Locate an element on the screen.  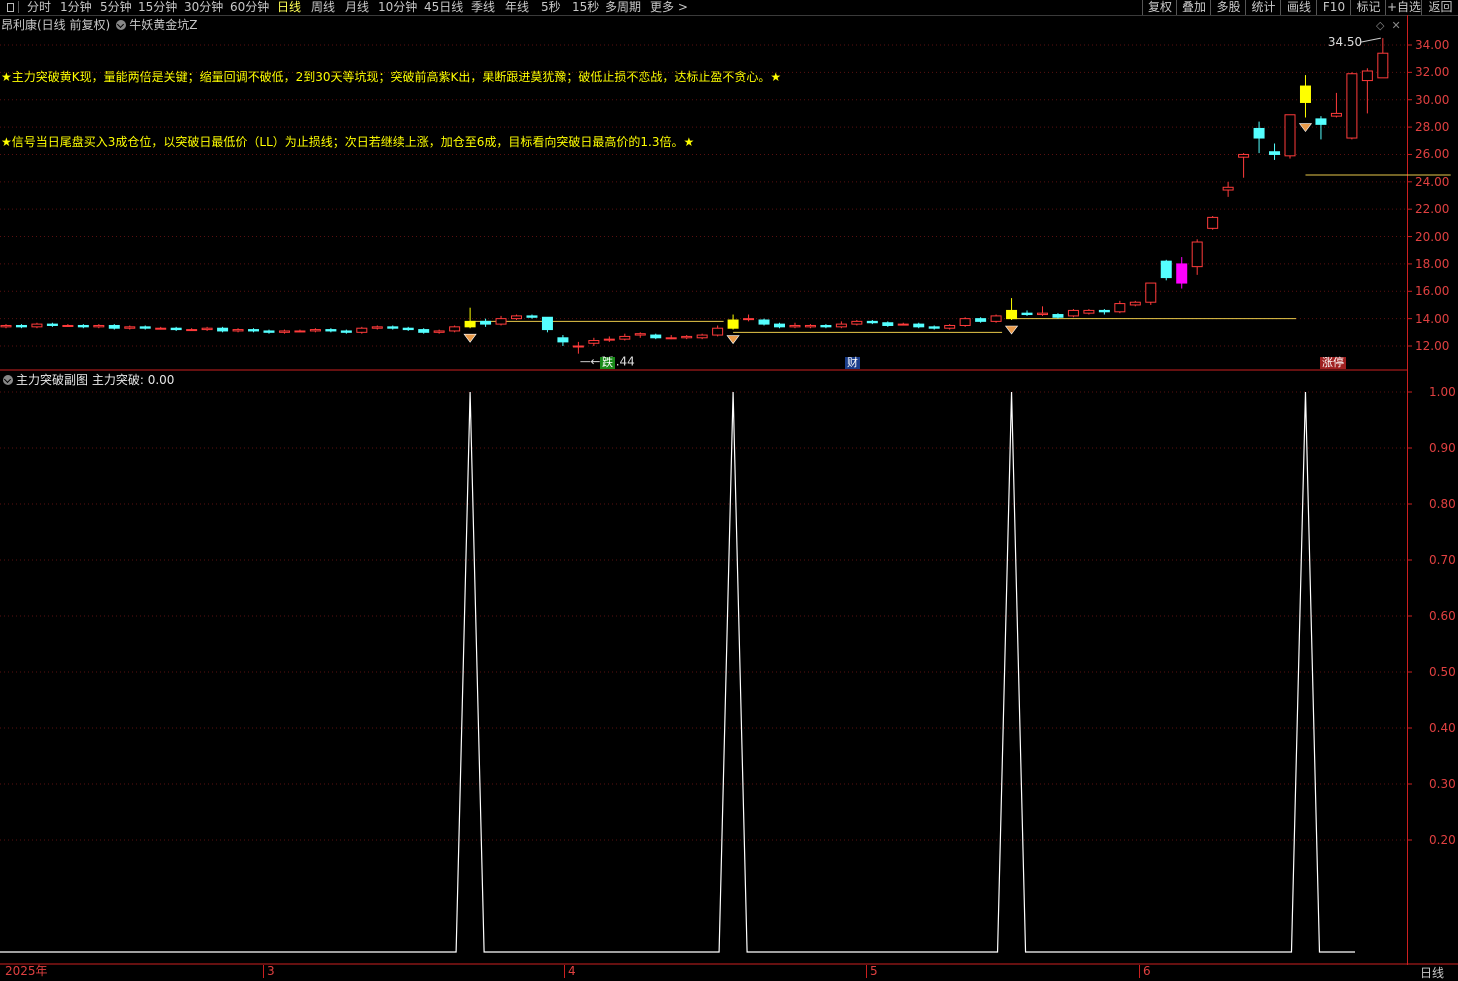
time-axis-label: 2025年 is located at coordinates (26, 971).